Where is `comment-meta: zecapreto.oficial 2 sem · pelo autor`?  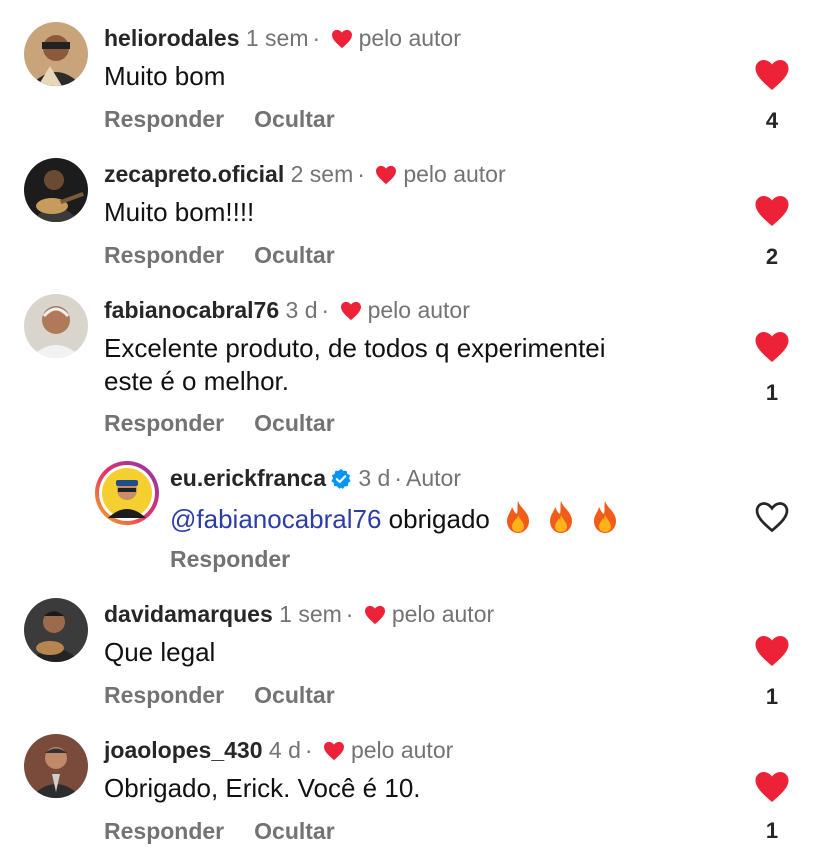
comment-meta: zecapreto.oficial 2 sem · pelo autor is located at coordinates (305, 175).